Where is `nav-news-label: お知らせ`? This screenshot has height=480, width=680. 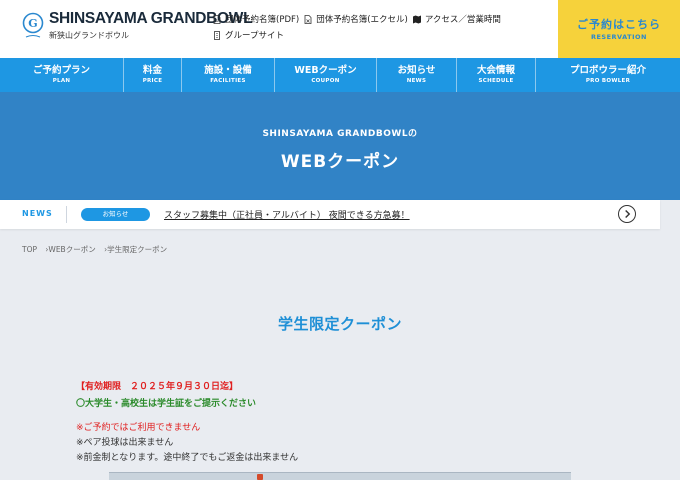 nav-news-label: お知らせ is located at coordinates (416, 70).